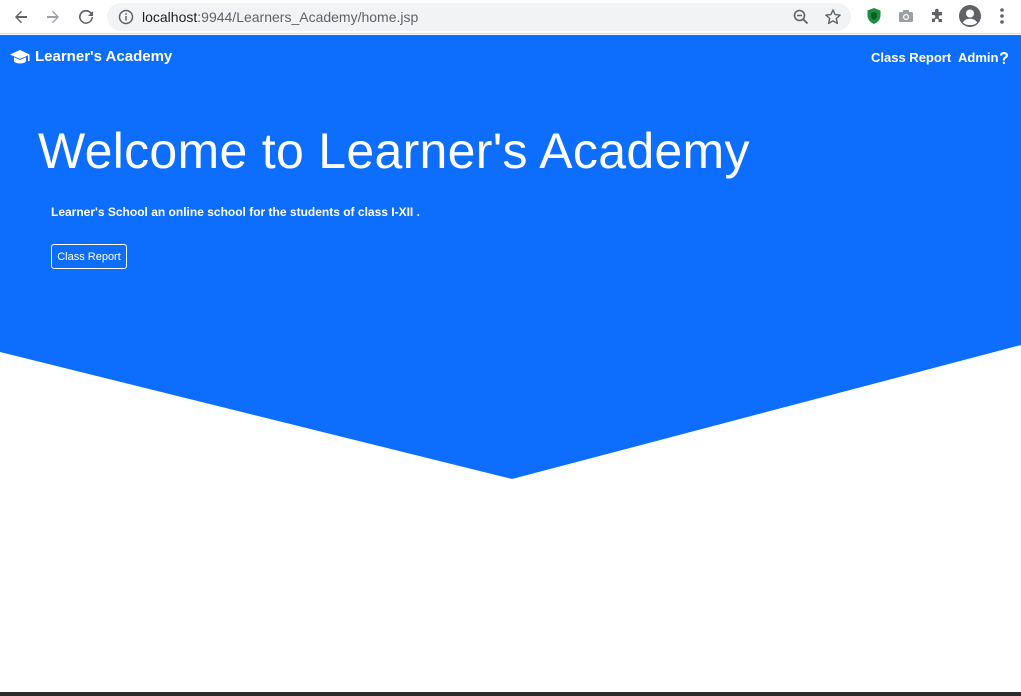 Image resolution: width=1021 pixels, height=696 pixels. What do you see at coordinates (126, 17) in the screenshot?
I see `info-icon` at bounding box center [126, 17].